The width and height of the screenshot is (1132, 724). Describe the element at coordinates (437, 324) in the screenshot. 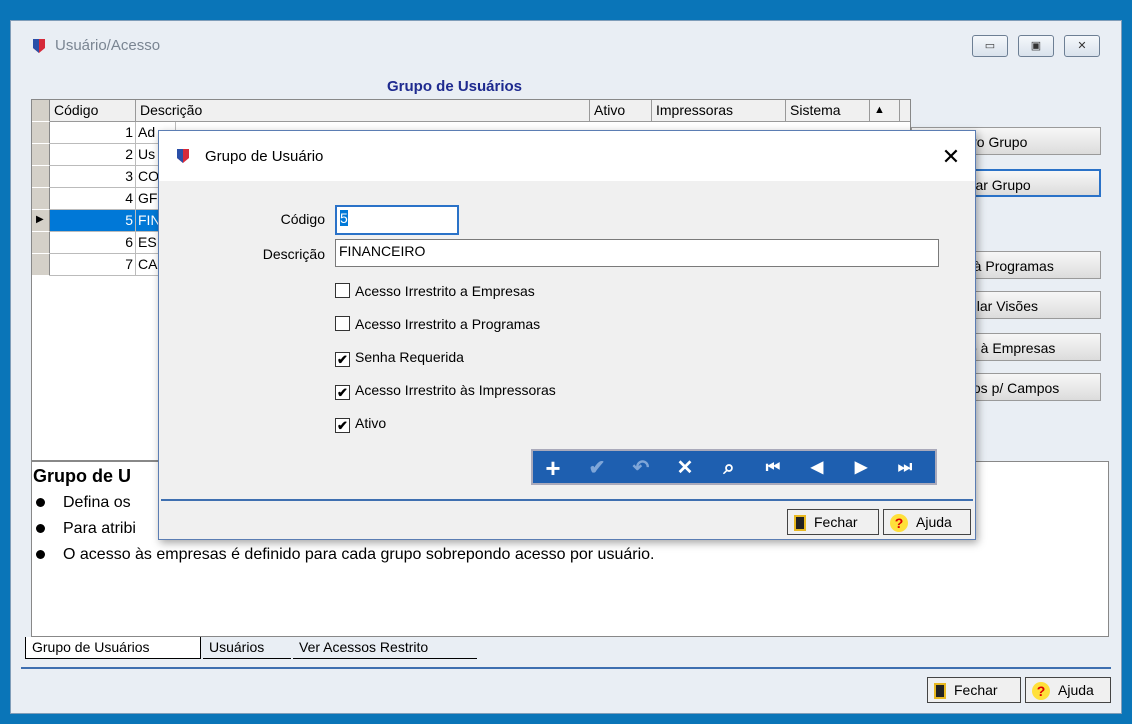

I see `checkbox-acesso-irrestrito-programas: Acesso Irrestrito a Programas` at that location.